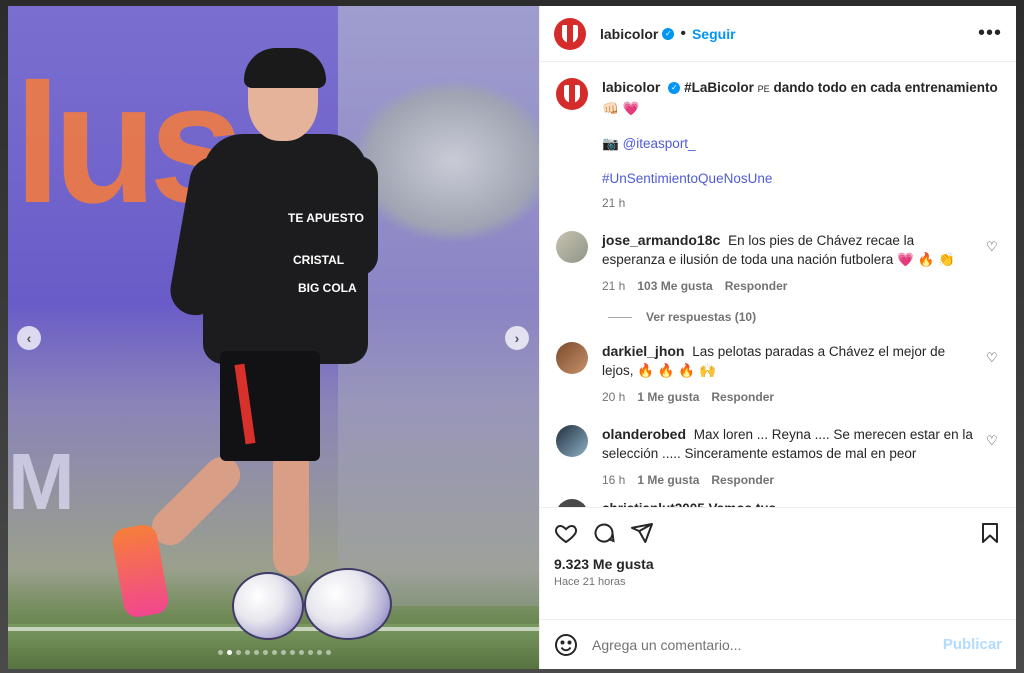 The width and height of the screenshot is (1024, 673). I want to click on carousel-indicator, so click(274, 652).